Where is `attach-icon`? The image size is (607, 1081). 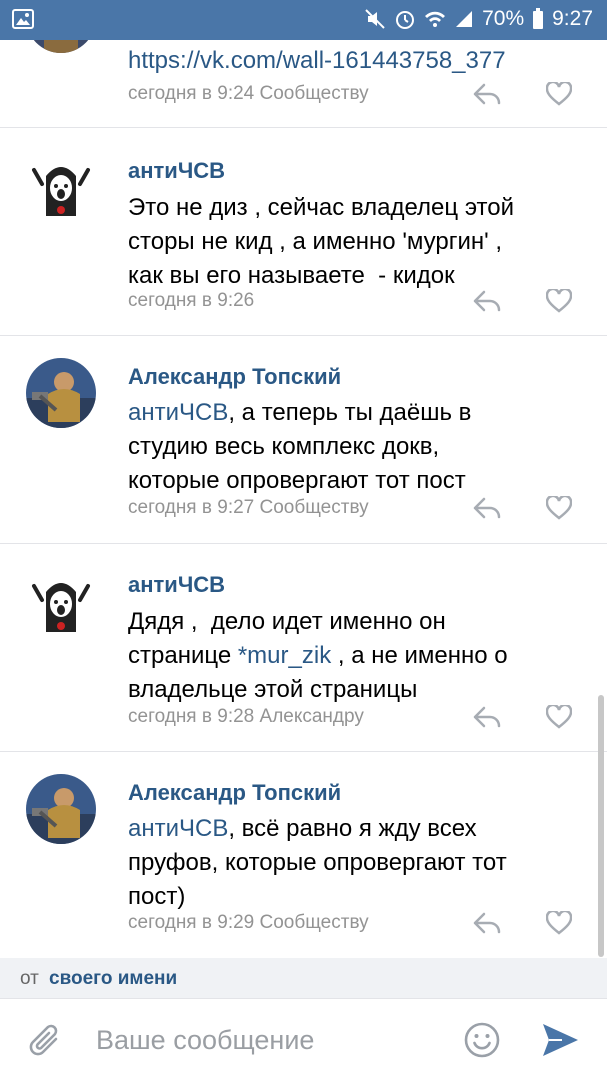 attach-icon is located at coordinates (46, 1043).